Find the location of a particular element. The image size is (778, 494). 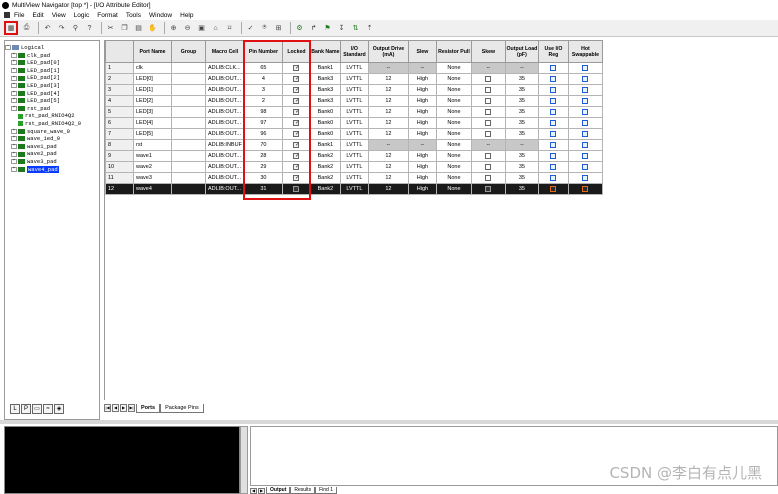

assign-icon: ⚙ is located at coordinates (299, 28).